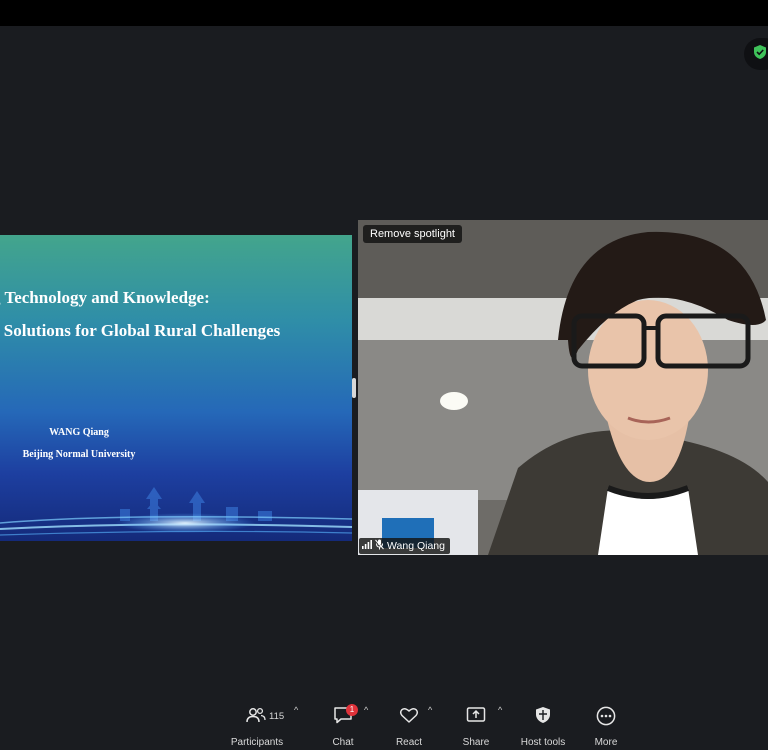 The image size is (768, 750). What do you see at coordinates (476, 717) in the screenshot?
I see `share-screen-icon` at bounding box center [476, 717].